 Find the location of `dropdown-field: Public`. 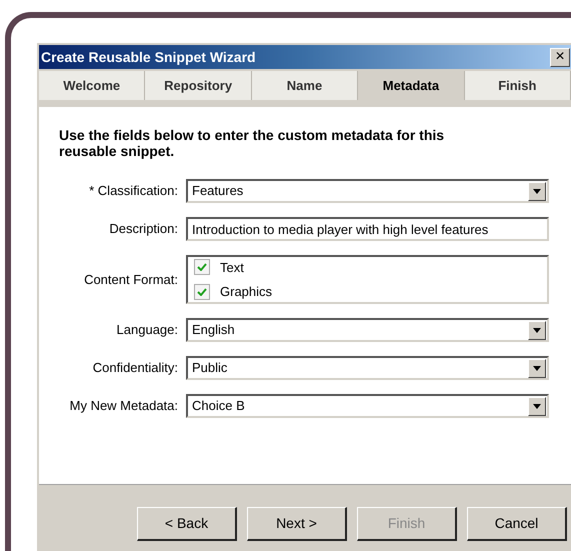

dropdown-field: Public is located at coordinates (367, 368).